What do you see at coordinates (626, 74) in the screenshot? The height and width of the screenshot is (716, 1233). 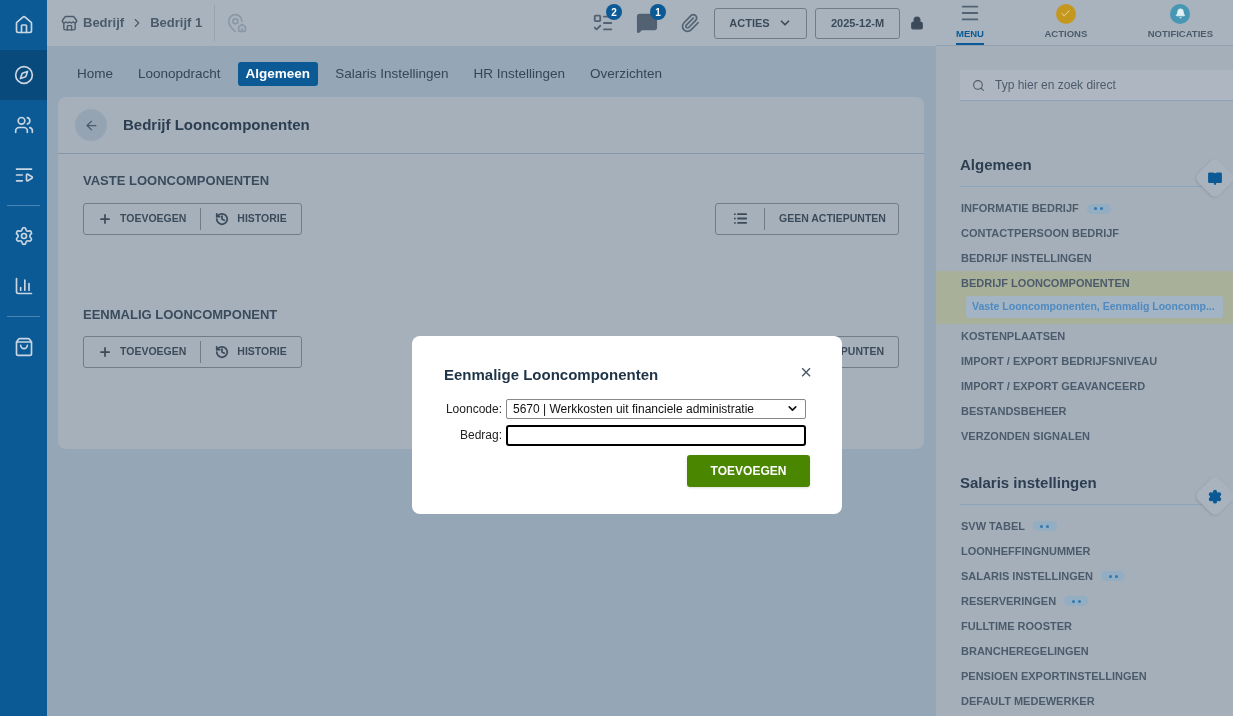 I see `nav-tab: Overzichten` at bounding box center [626, 74].